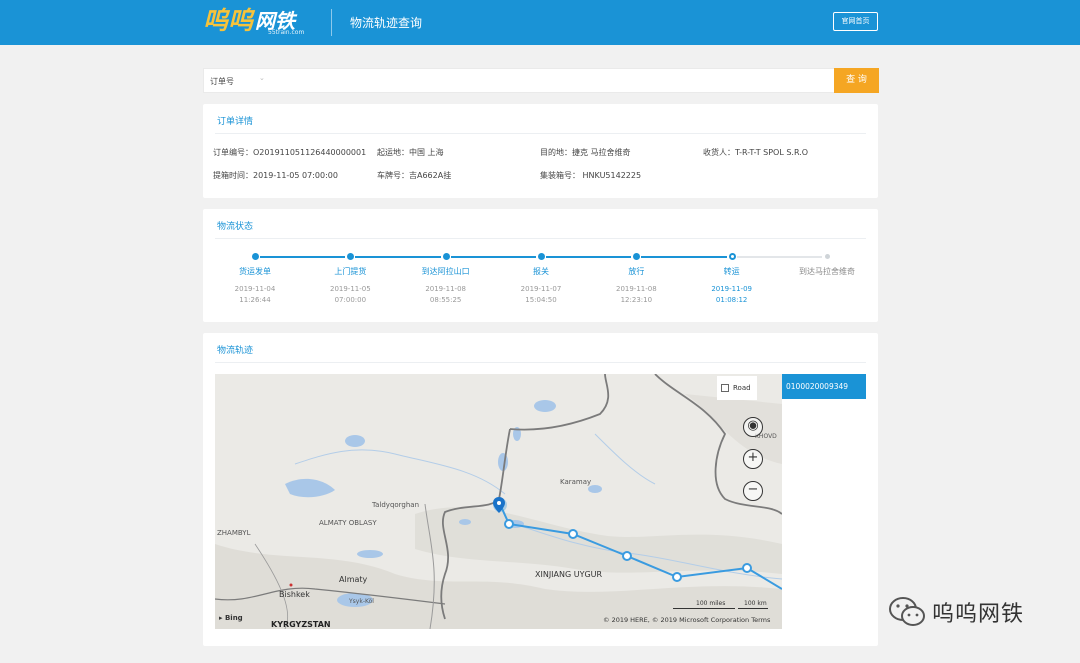  I want to click on pickup-time: 提箱时间：2019-11-05 07:00:00, so click(275, 175).